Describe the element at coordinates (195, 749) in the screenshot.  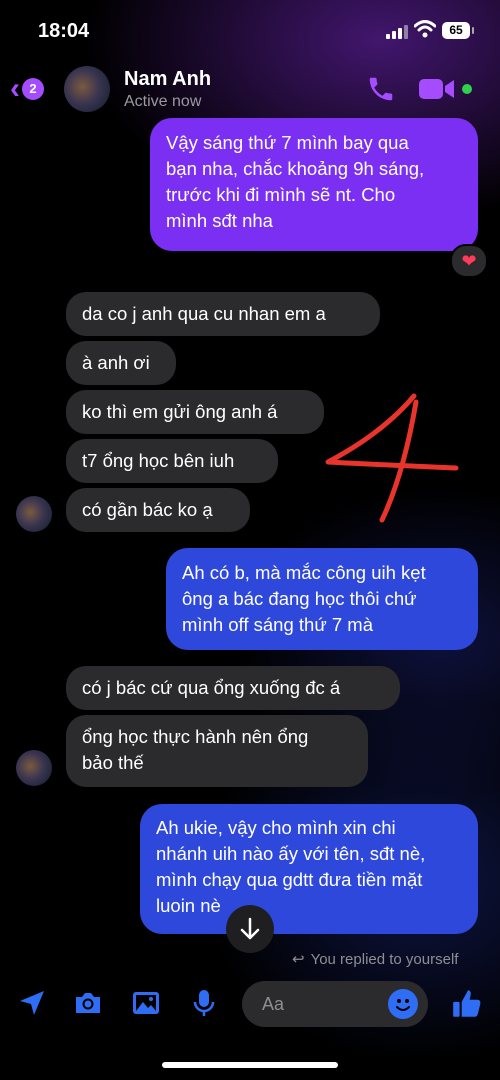
I see `message-text: ổng học thực hành nên ổng bảo thế` at that location.